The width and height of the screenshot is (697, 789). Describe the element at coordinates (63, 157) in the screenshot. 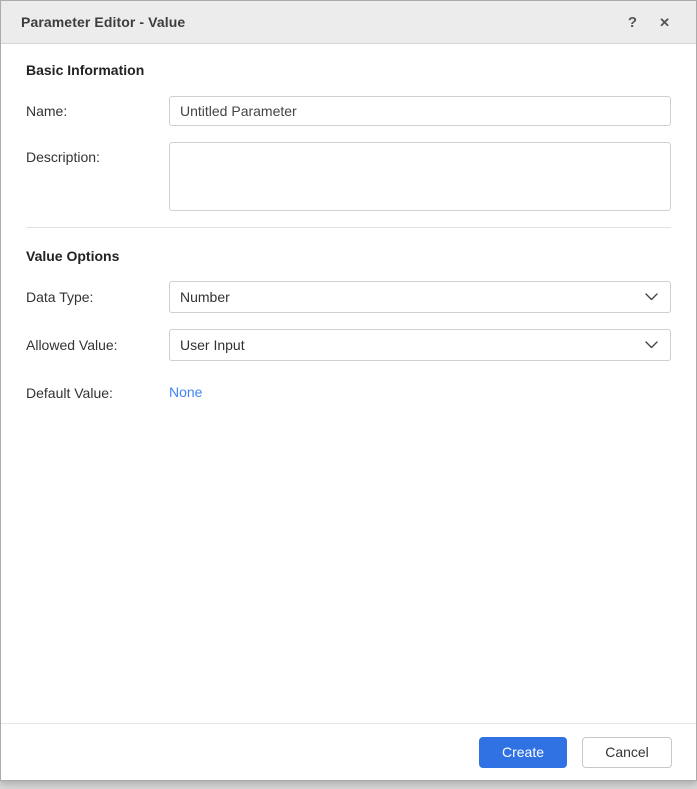

I see `description-label: Description:` at that location.